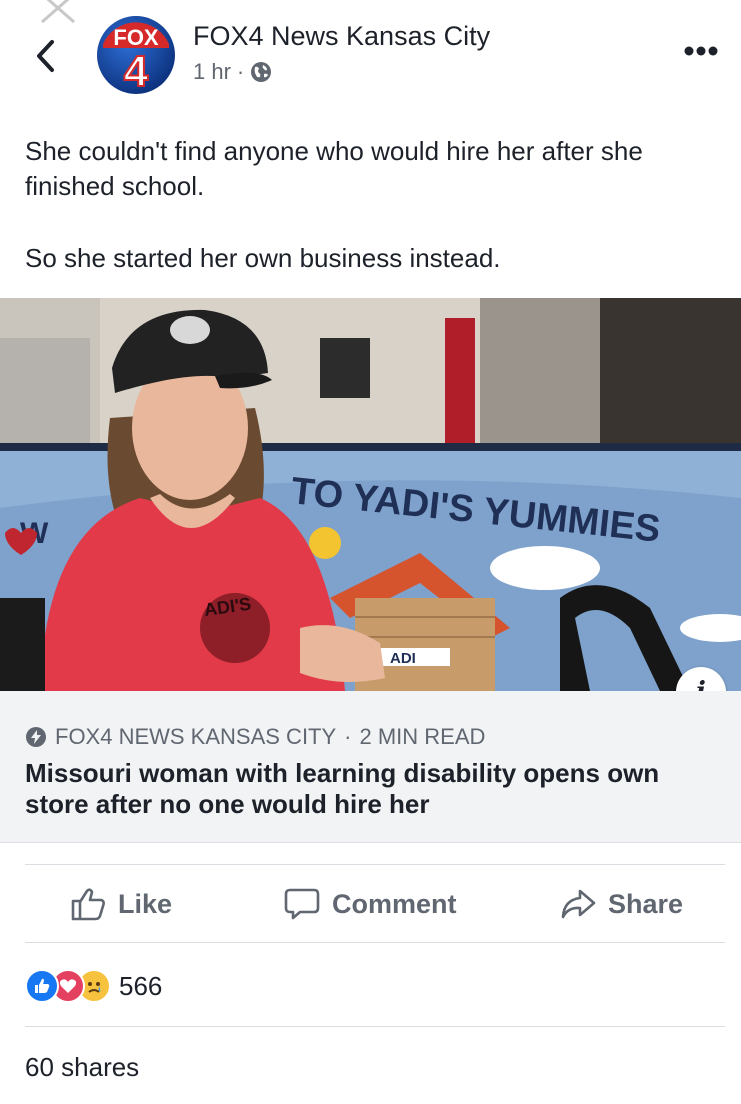 The height and width of the screenshot is (1104, 741). I want to click on back-chevron-icon, so click(46, 56).